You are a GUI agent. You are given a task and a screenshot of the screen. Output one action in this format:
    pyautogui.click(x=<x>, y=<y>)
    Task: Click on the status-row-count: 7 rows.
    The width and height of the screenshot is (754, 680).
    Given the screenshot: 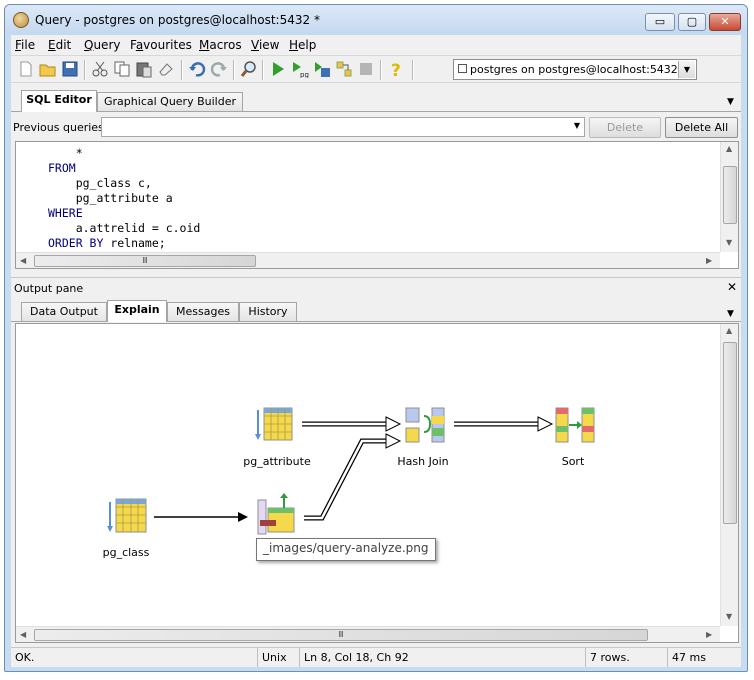 What is the action you would take?
    pyautogui.click(x=626, y=657)
    